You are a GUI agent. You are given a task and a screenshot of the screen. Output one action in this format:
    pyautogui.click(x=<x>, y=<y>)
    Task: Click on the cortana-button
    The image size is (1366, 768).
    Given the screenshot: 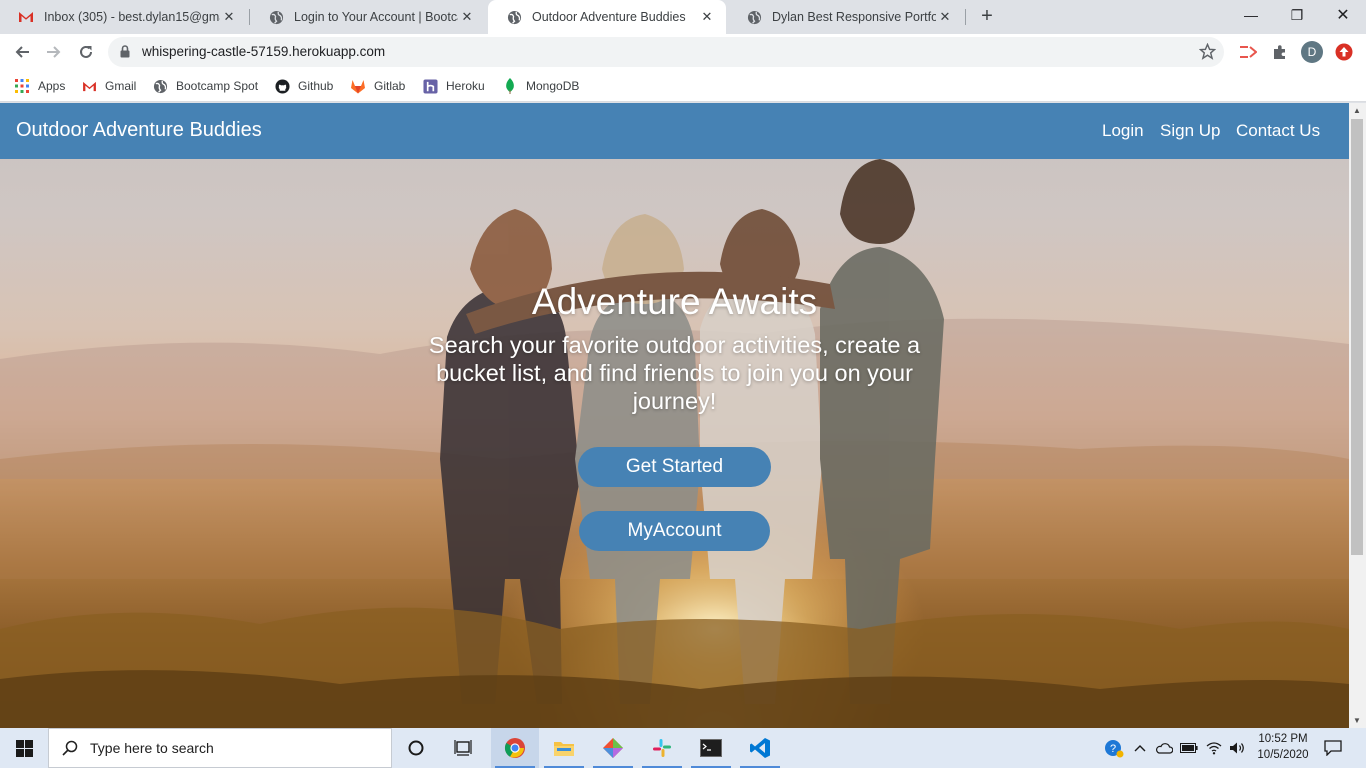 What is the action you would take?
    pyautogui.click(x=416, y=748)
    